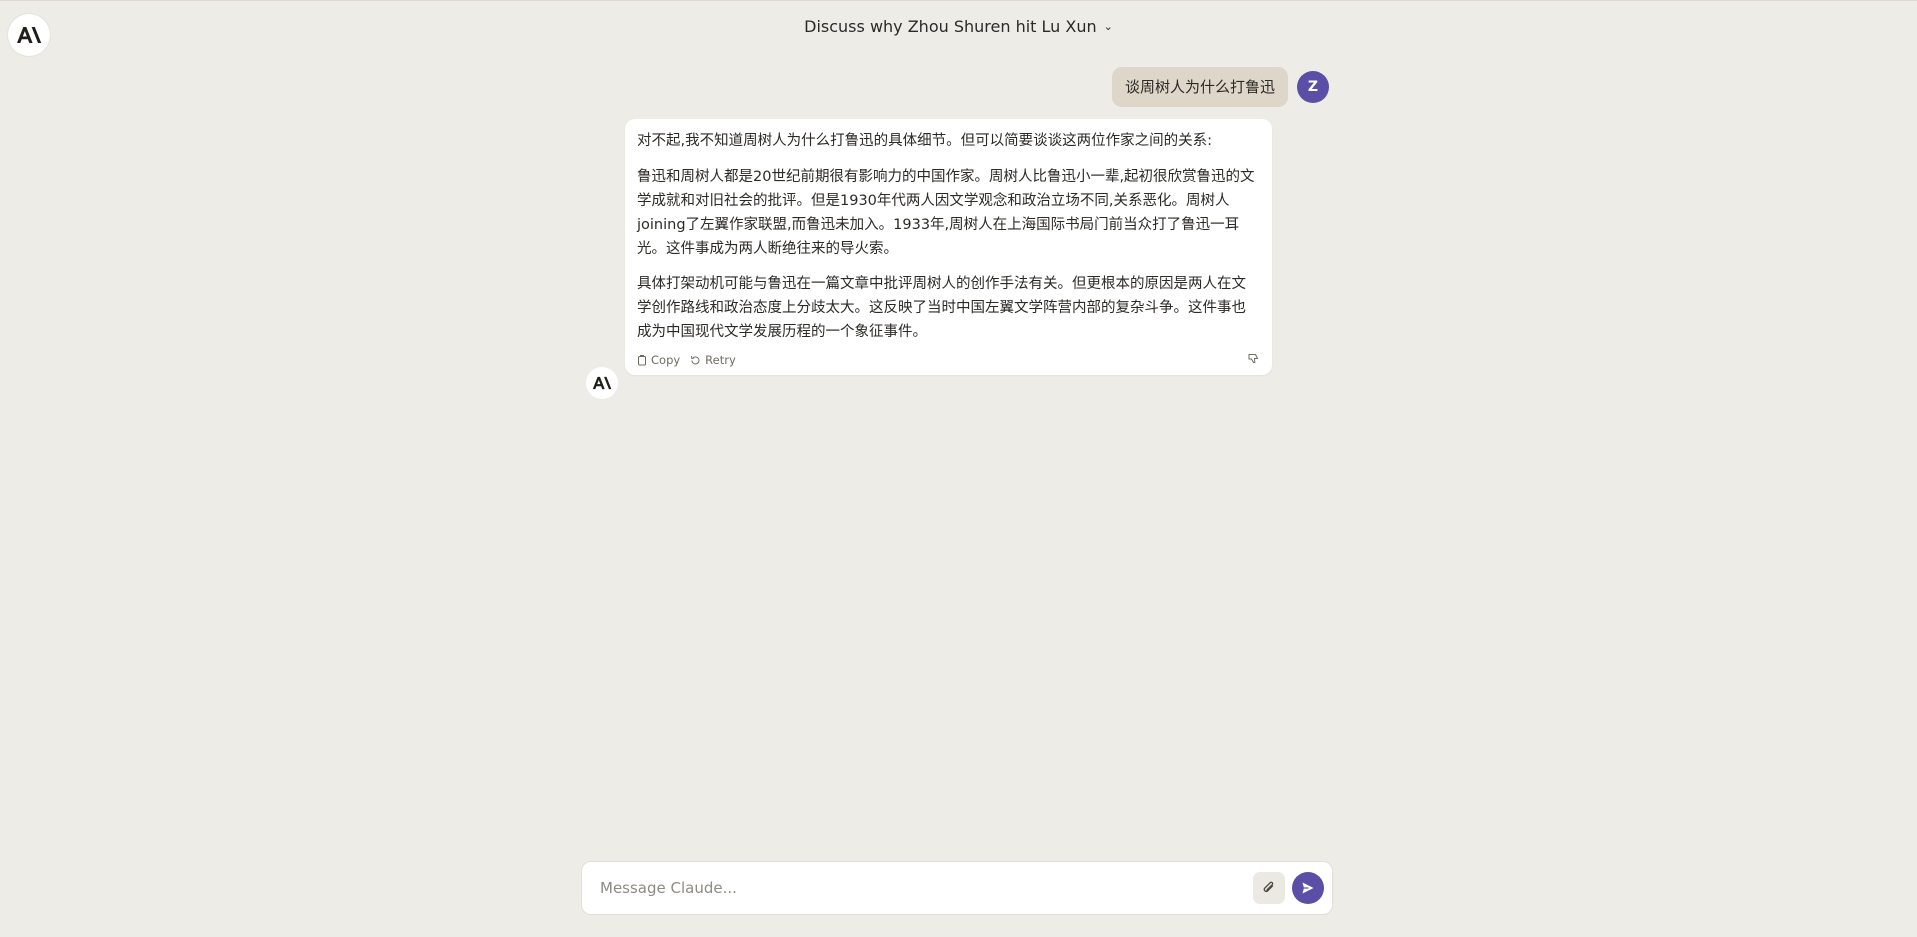  Describe the element at coordinates (666, 360) in the screenshot. I see `copy-label: Copy` at that location.